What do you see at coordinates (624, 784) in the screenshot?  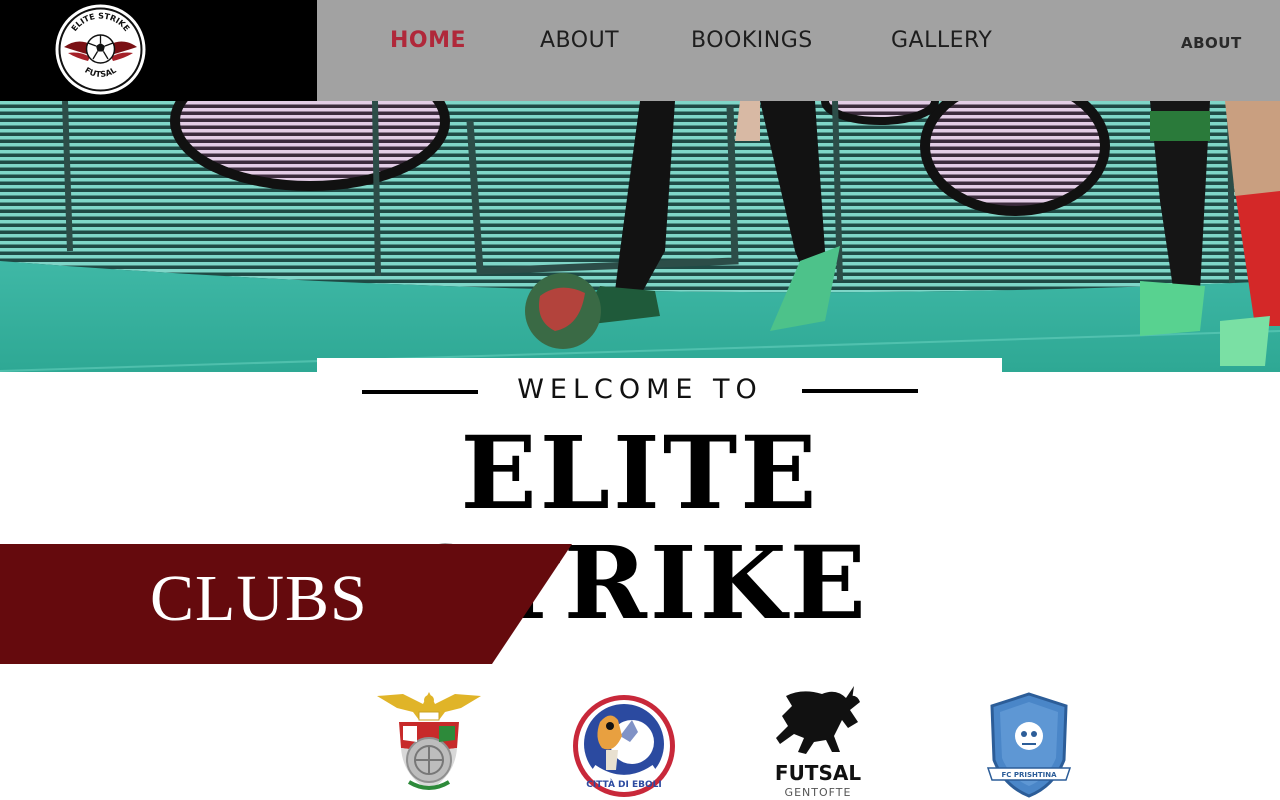 I see `citta-di-eboli-text: CITTÀ DI EBOLI` at bounding box center [624, 784].